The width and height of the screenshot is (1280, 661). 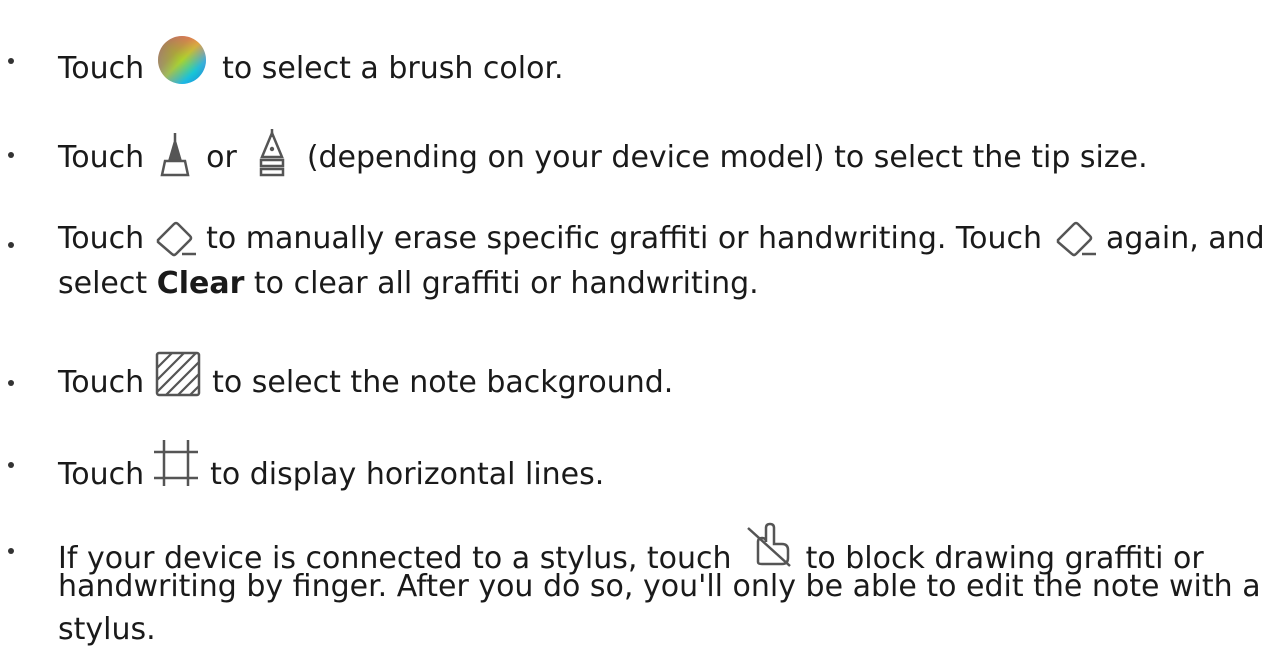 What do you see at coordinates (407, 474) in the screenshot?
I see `item-text: to display horizontal lines.` at bounding box center [407, 474].